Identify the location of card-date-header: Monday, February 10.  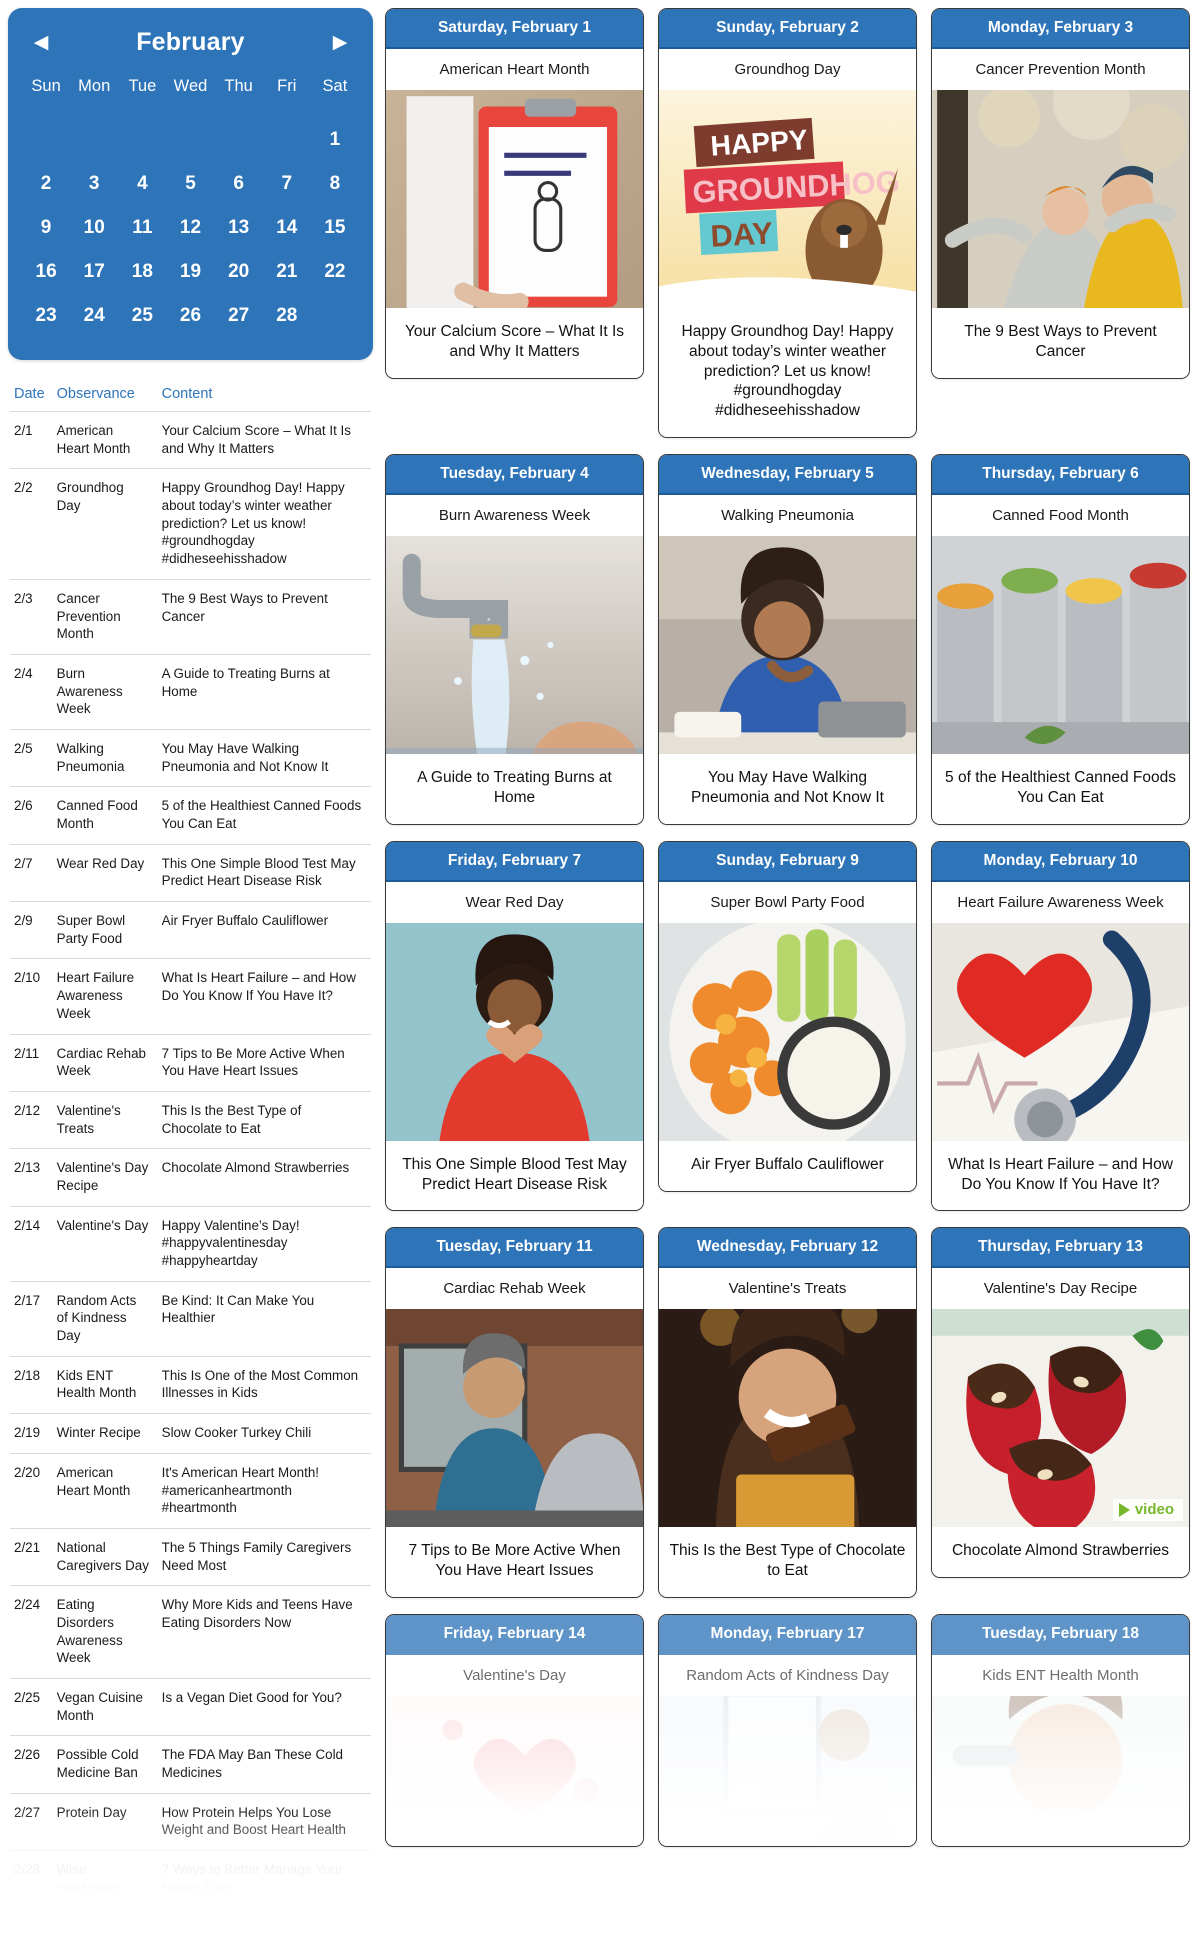
(1060, 861).